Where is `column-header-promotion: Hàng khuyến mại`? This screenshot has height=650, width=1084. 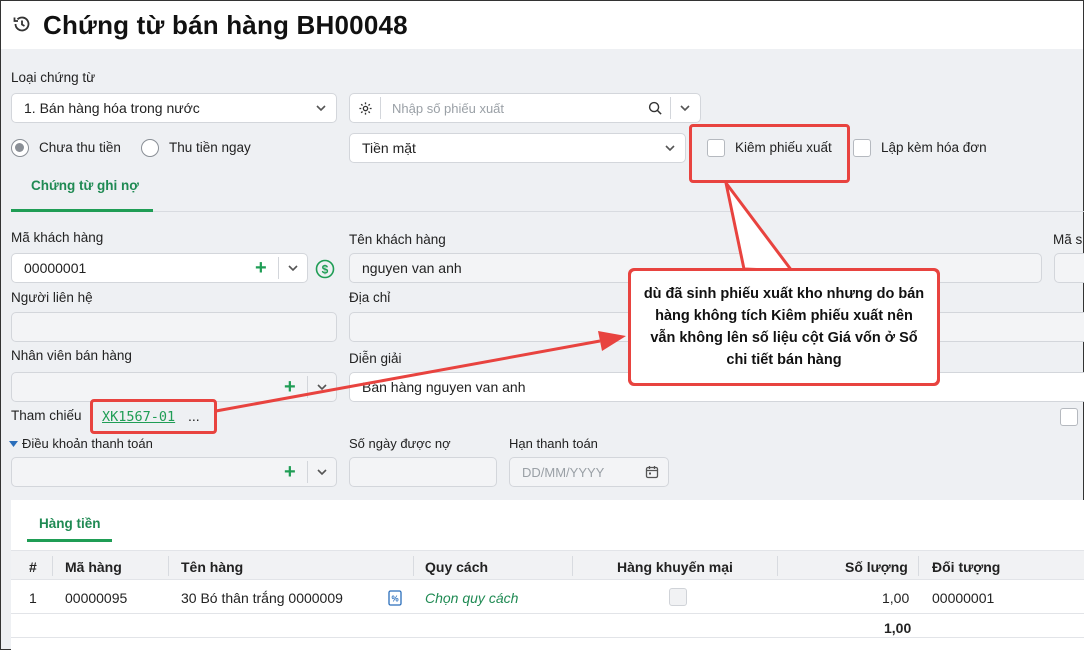 column-header-promotion: Hàng khuyến mại is located at coordinates (675, 567).